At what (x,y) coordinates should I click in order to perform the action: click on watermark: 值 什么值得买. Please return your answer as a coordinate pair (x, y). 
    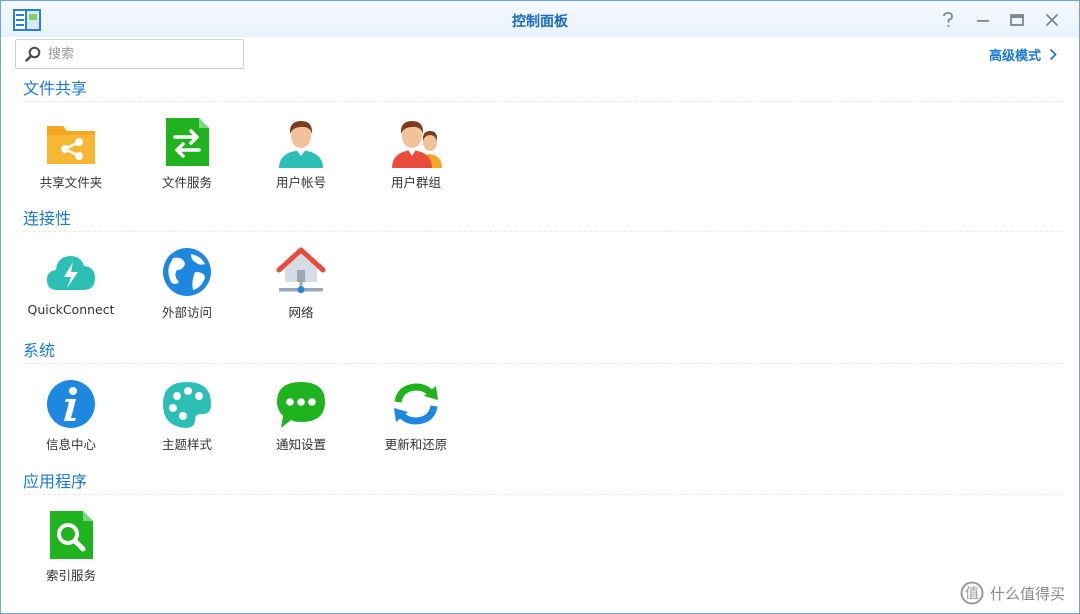
    Looking at the image, I should click on (1012, 593).